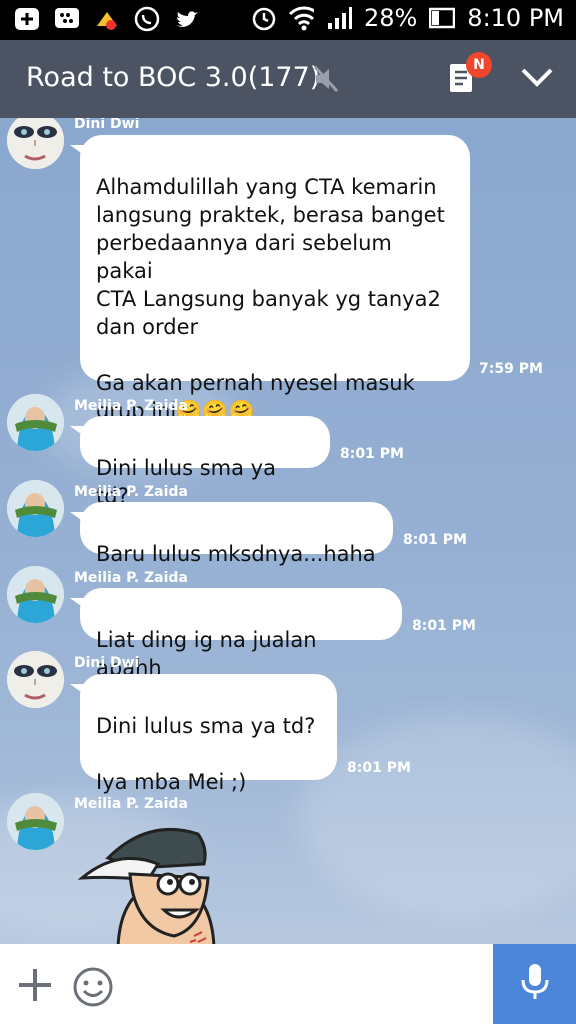  Describe the element at coordinates (537, 79) in the screenshot. I see `chevron-down-icon` at that location.